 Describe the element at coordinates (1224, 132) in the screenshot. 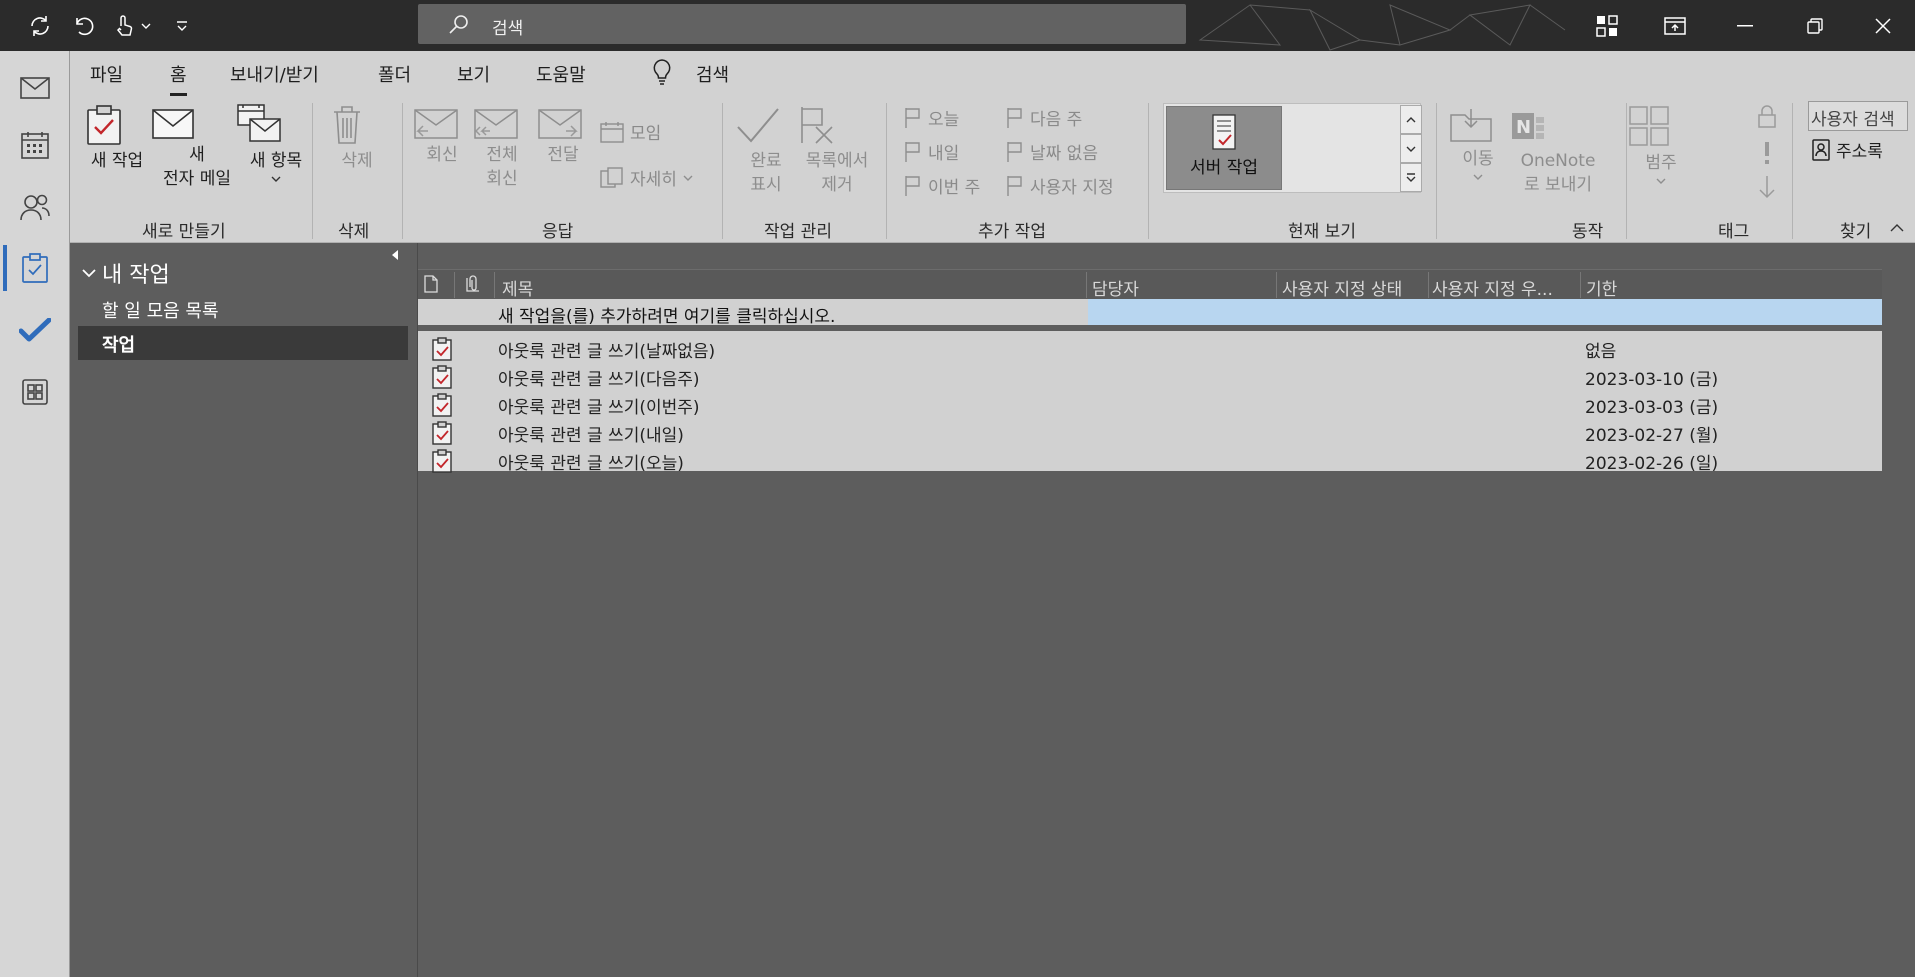

I see `server-tasks-icon` at that location.